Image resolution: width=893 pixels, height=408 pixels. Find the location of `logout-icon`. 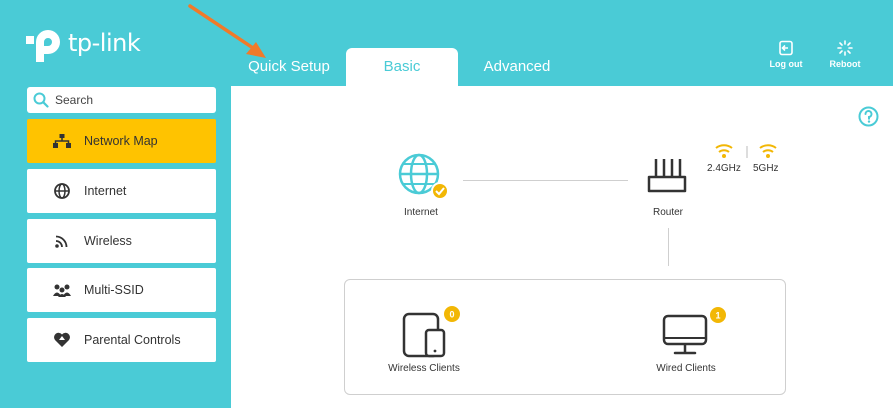

logout-icon is located at coordinates (786, 48).